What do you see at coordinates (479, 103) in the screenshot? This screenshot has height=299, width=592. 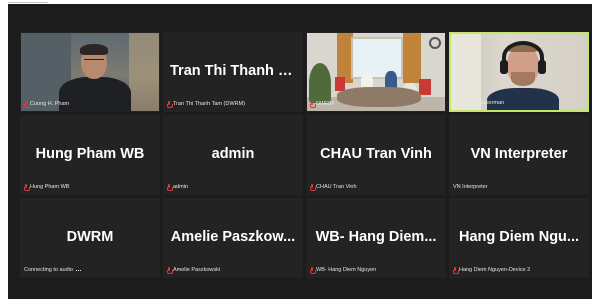 I see `participant-name-label: Jonathan Gaborman` at bounding box center [479, 103].